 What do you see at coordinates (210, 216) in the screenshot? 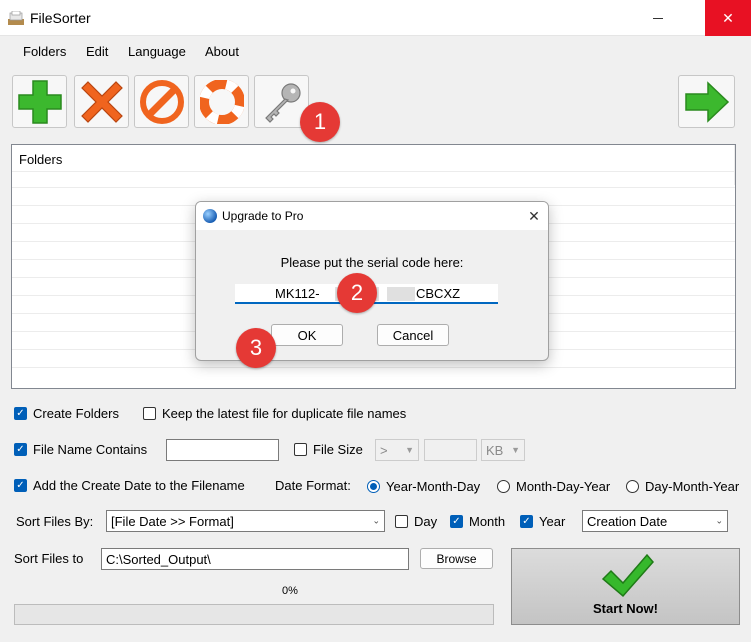
I see `globe-icon` at bounding box center [210, 216].